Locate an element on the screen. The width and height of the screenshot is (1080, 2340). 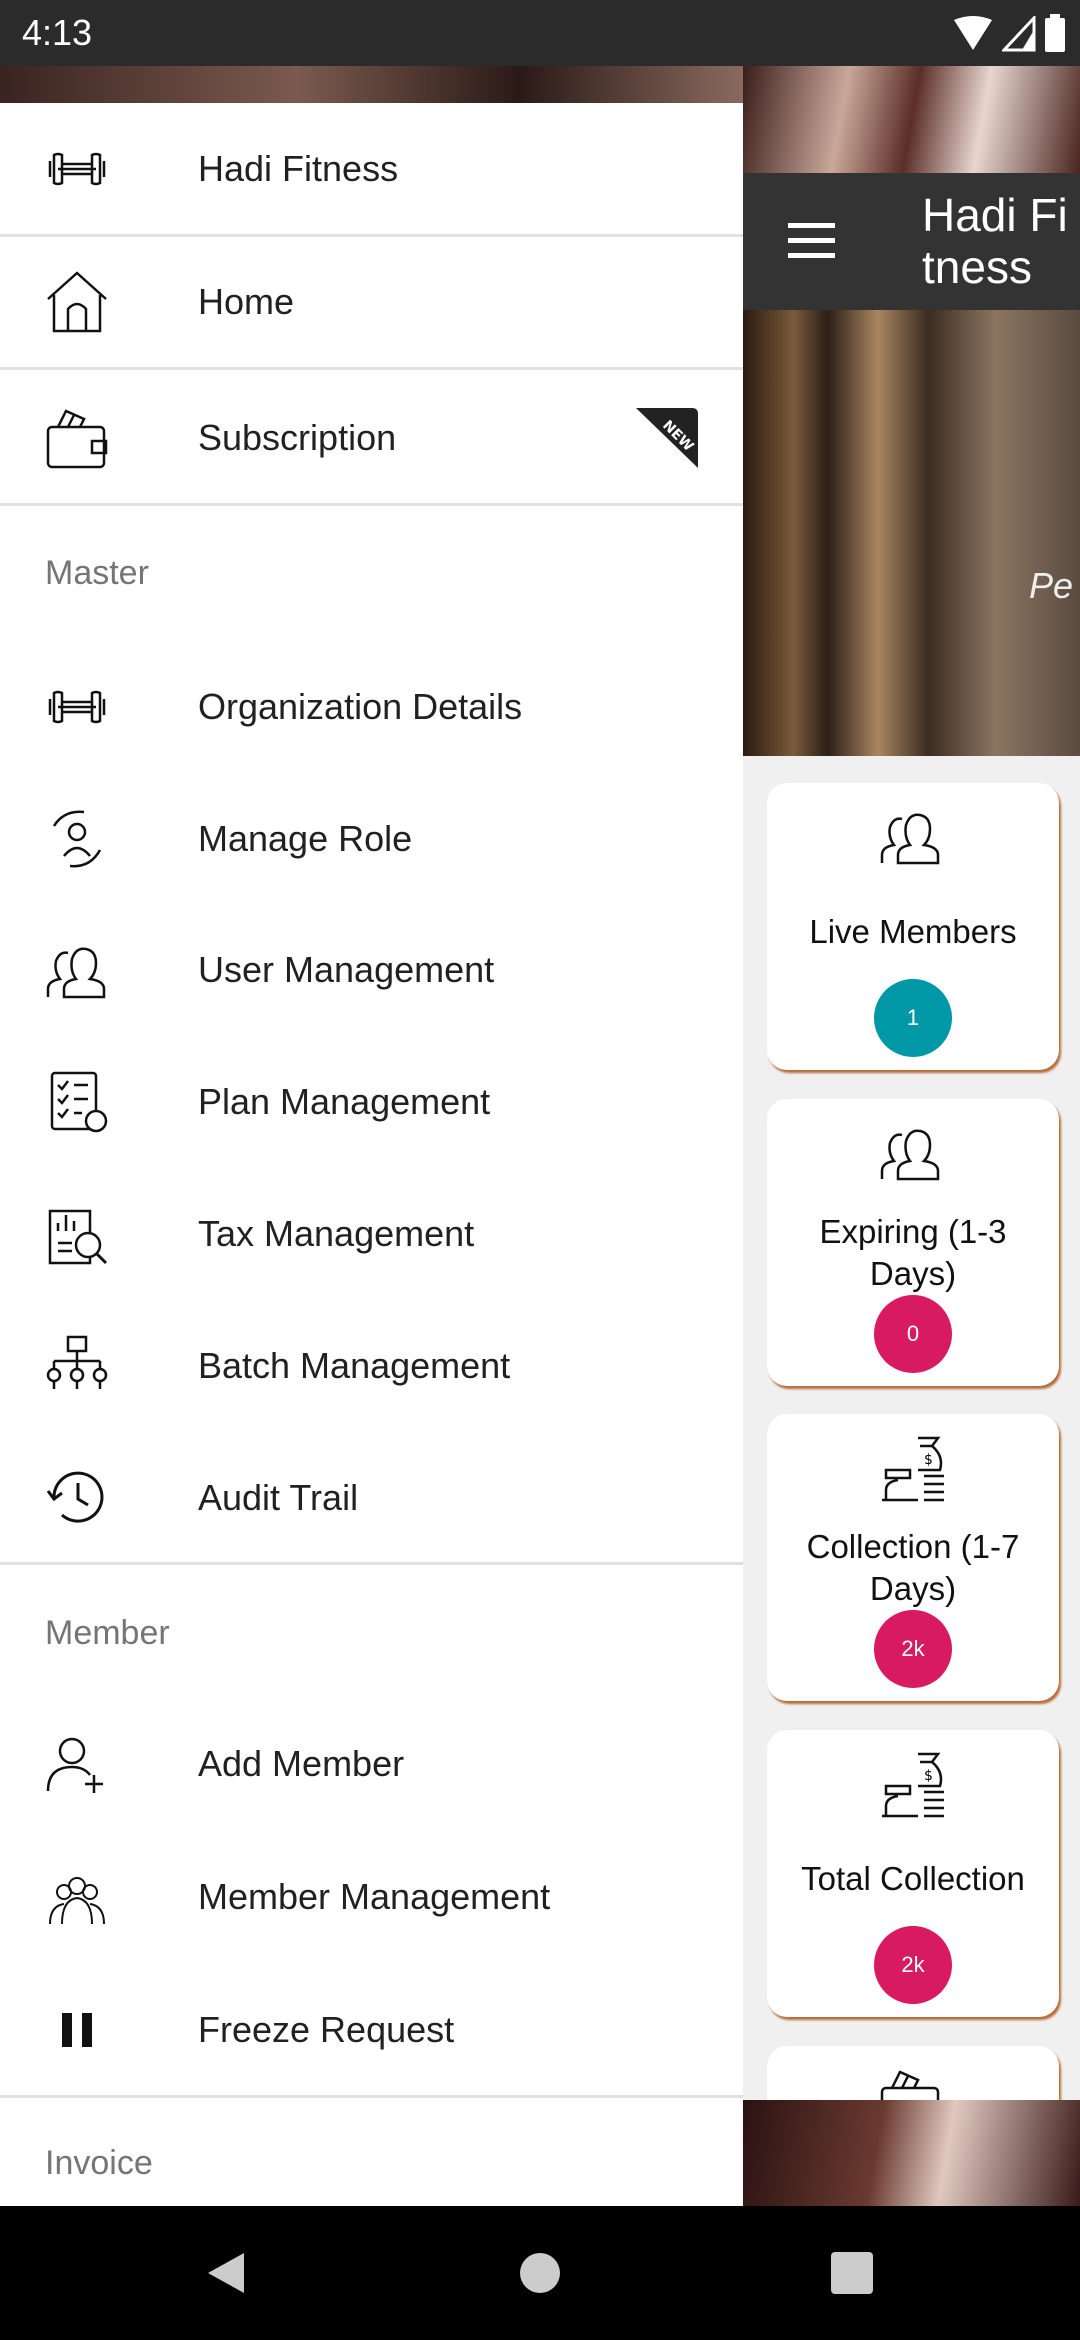
drawer-item-label: Tax Management is located at coordinates (336, 1233).